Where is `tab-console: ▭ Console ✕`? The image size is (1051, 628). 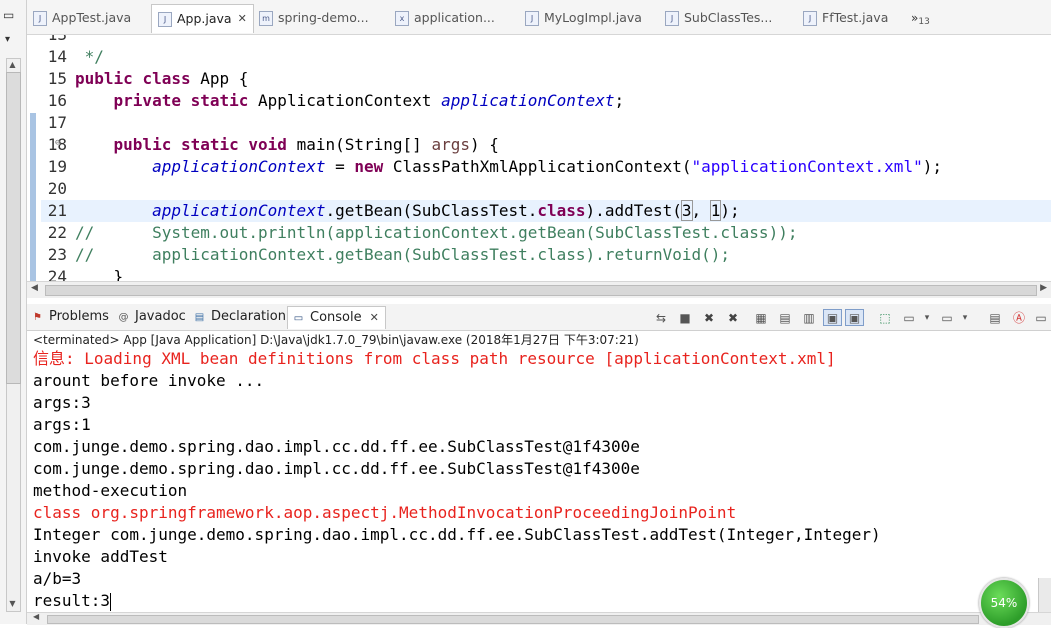
tab-console: ▭ Console ✕ is located at coordinates (336, 317).